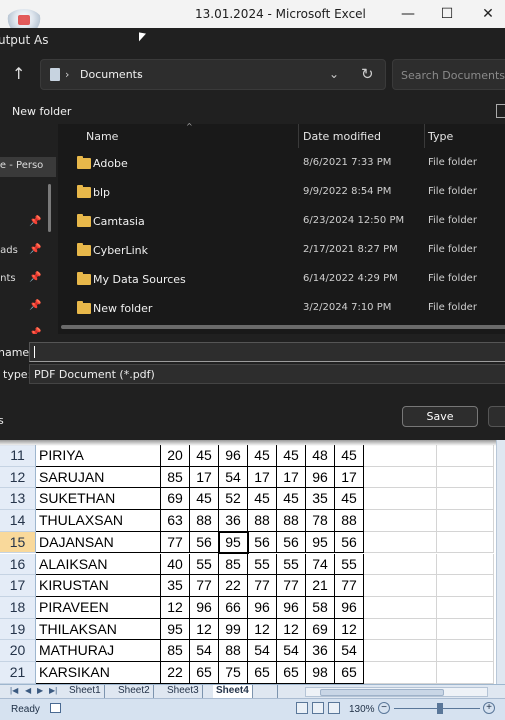 This screenshot has height=720, width=505. Describe the element at coordinates (18, 521) in the screenshot. I see `row-header: 14` at that location.